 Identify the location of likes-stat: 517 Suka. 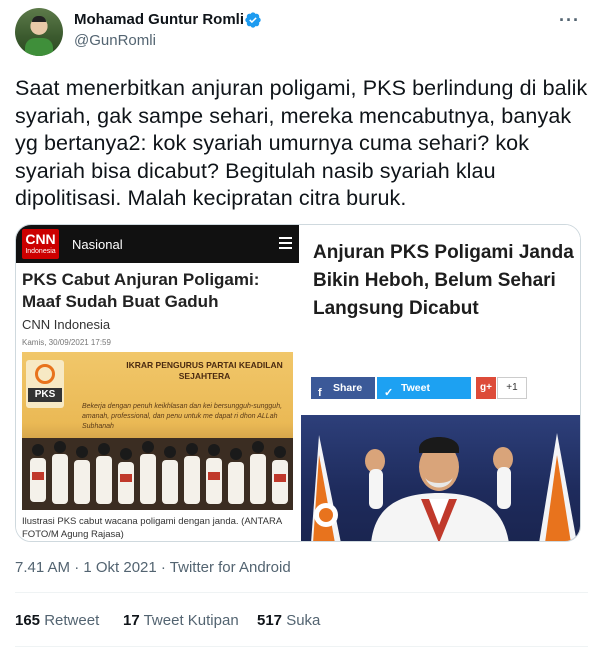
(288, 620).